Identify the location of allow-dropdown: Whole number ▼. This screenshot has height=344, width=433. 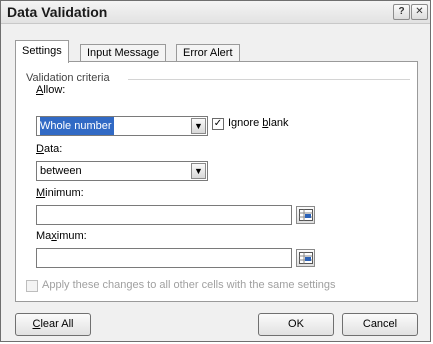
(122, 126).